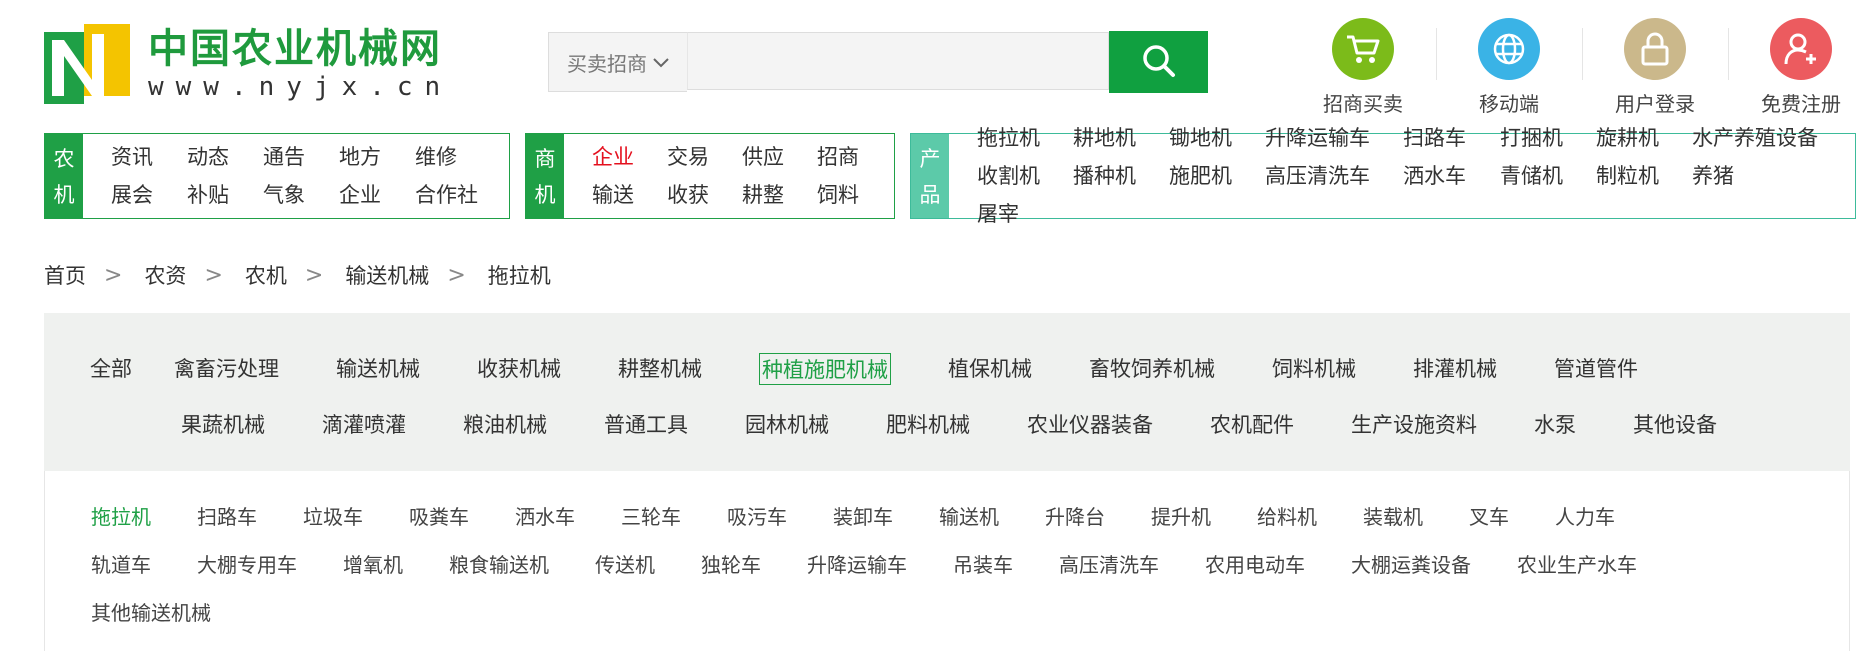  What do you see at coordinates (779, 157) in the screenshot?
I see `nav-link: 供应` at bounding box center [779, 157].